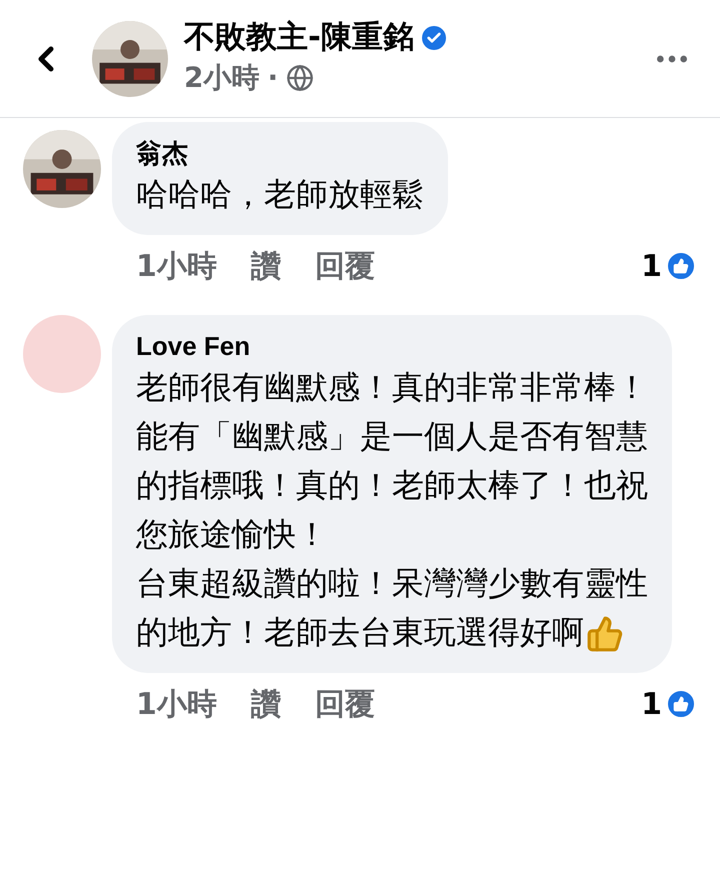 The image size is (720, 896). I want to click on page-name: 不敗教主-陳重銘, so click(299, 37).